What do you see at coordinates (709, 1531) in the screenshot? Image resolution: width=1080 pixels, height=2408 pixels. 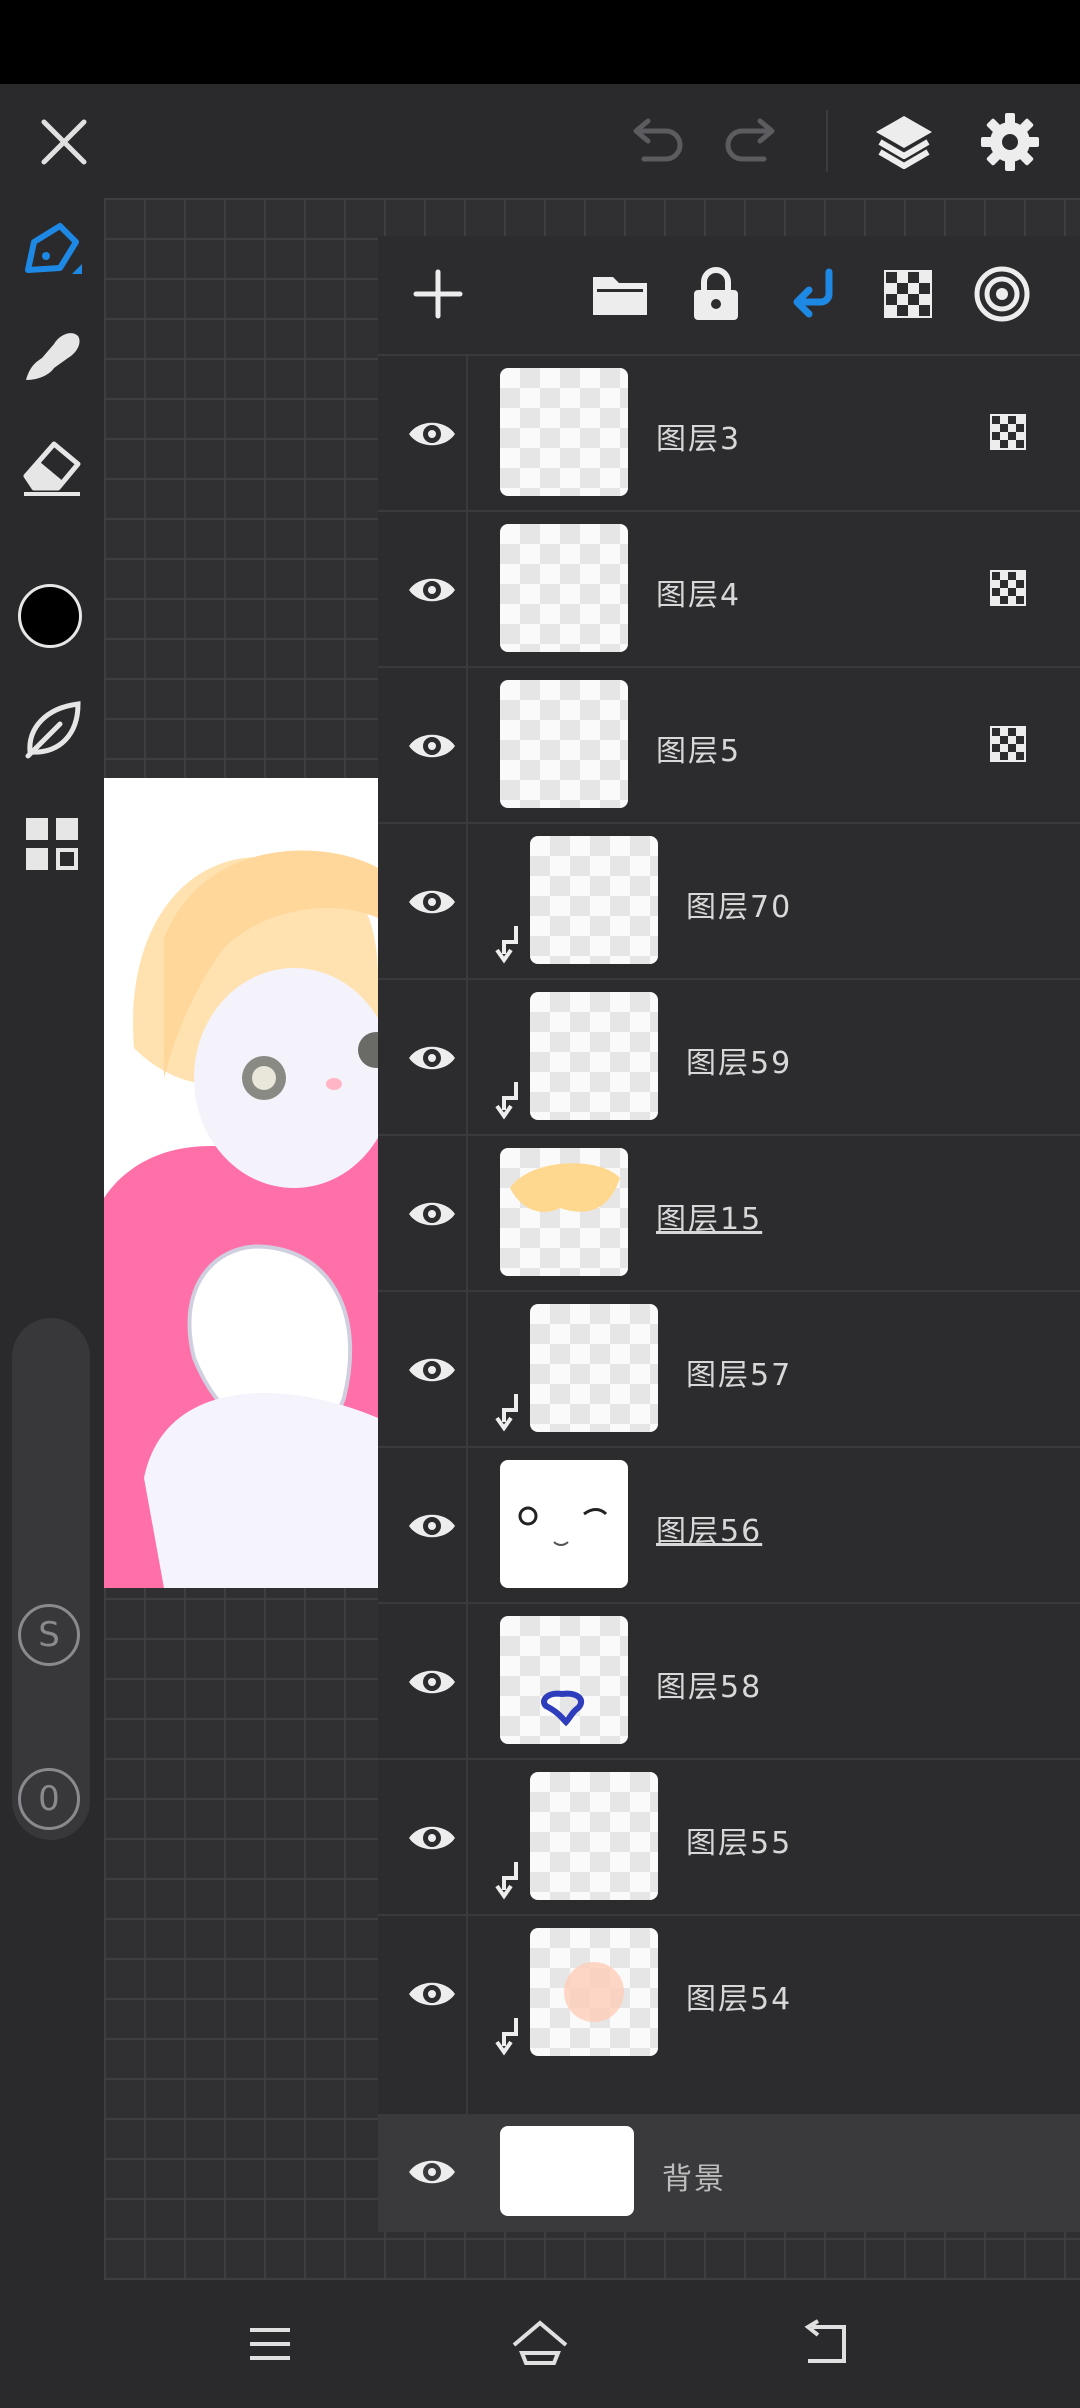 I see `layer-name: 图层56` at bounding box center [709, 1531].